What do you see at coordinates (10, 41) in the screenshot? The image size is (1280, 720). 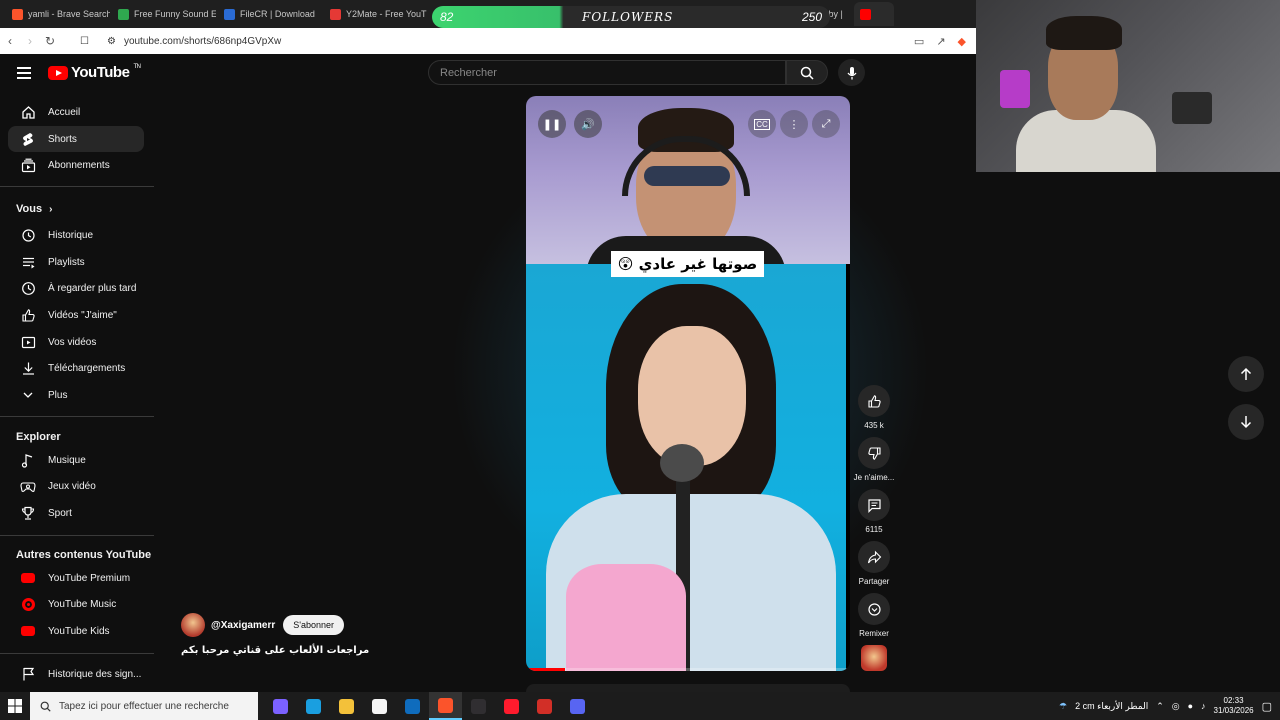 I see `back-icon: ‹` at bounding box center [10, 41].